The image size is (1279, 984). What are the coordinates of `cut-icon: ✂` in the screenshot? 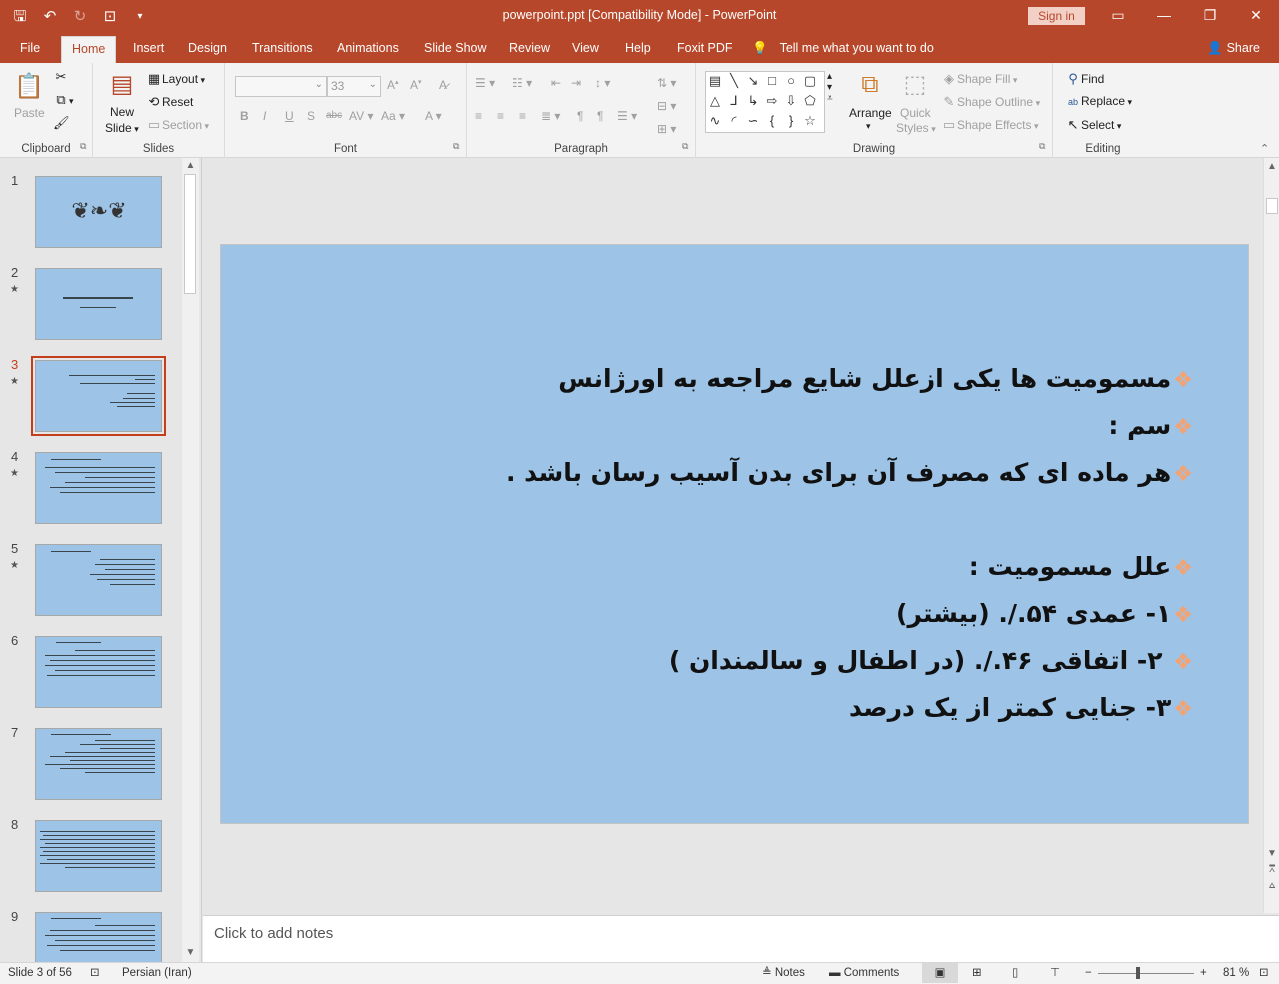 It's located at (61, 77).